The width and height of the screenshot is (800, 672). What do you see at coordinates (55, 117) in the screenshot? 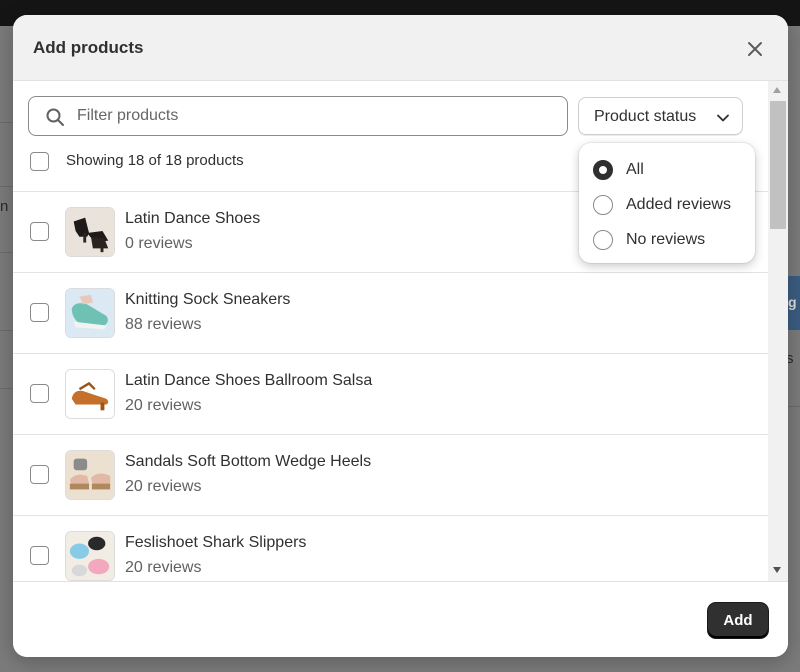
I see `search-icon` at bounding box center [55, 117].